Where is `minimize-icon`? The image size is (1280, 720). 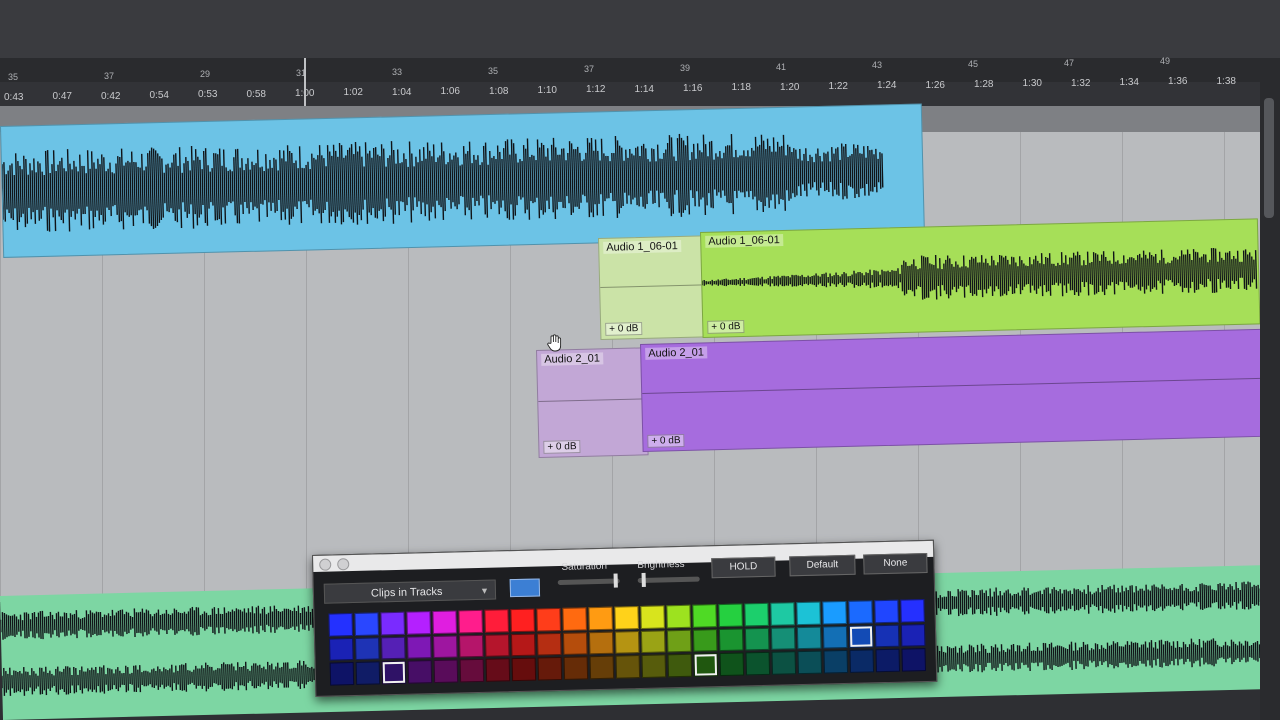 minimize-icon is located at coordinates (343, 564).